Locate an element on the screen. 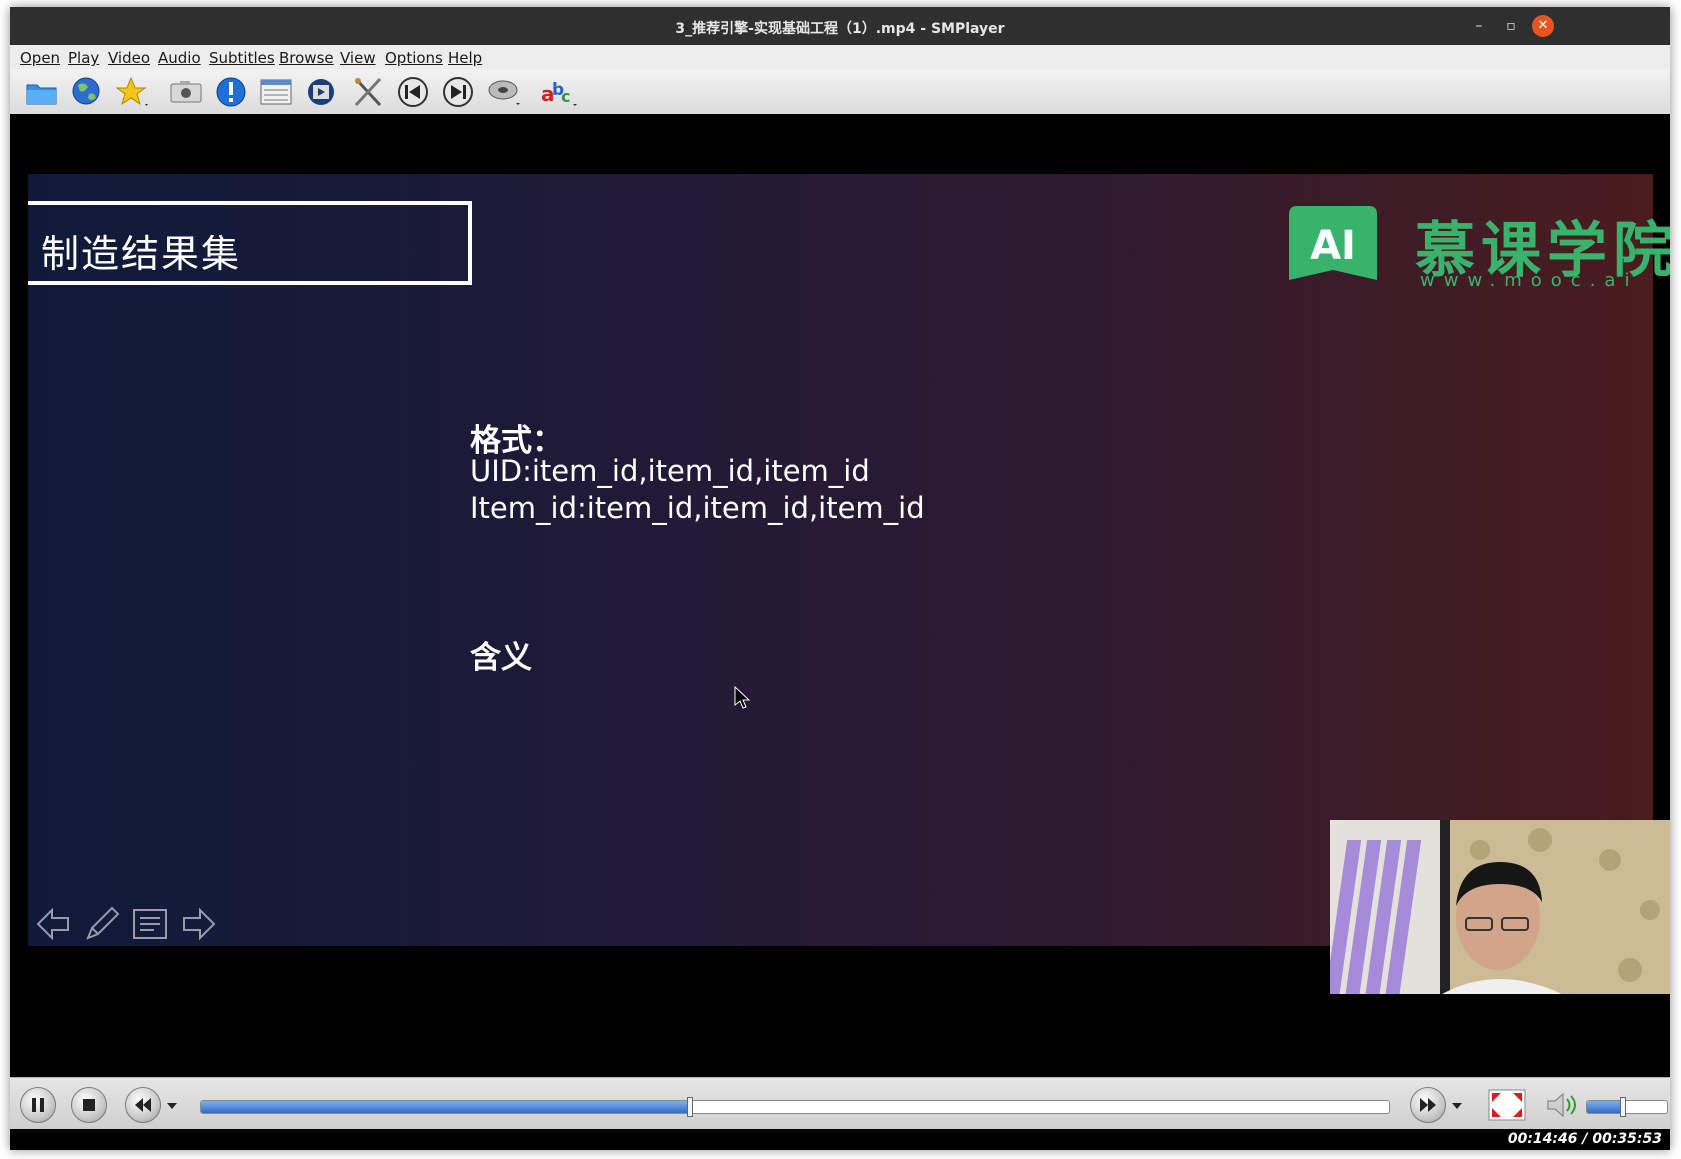 This screenshot has width=1681, height=1159. meaning-heading: 含义 is located at coordinates (501, 658).